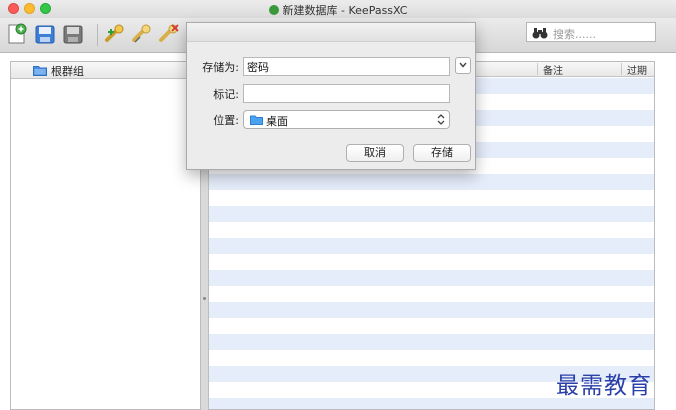 This screenshot has width=676, height=410. I want to click on save-as-input, so click(346, 66).